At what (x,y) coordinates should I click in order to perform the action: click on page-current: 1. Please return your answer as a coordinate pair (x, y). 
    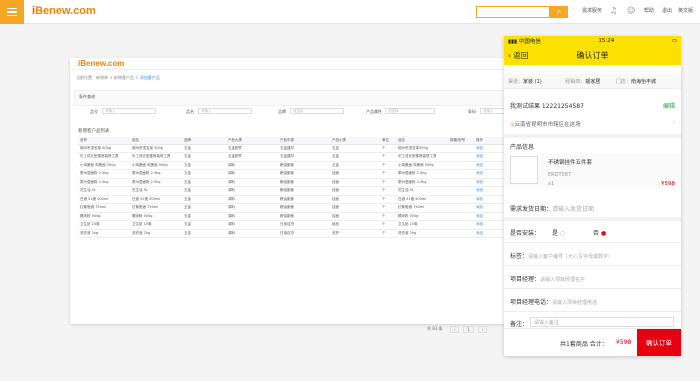
    Looking at the image, I should click on (468, 329).